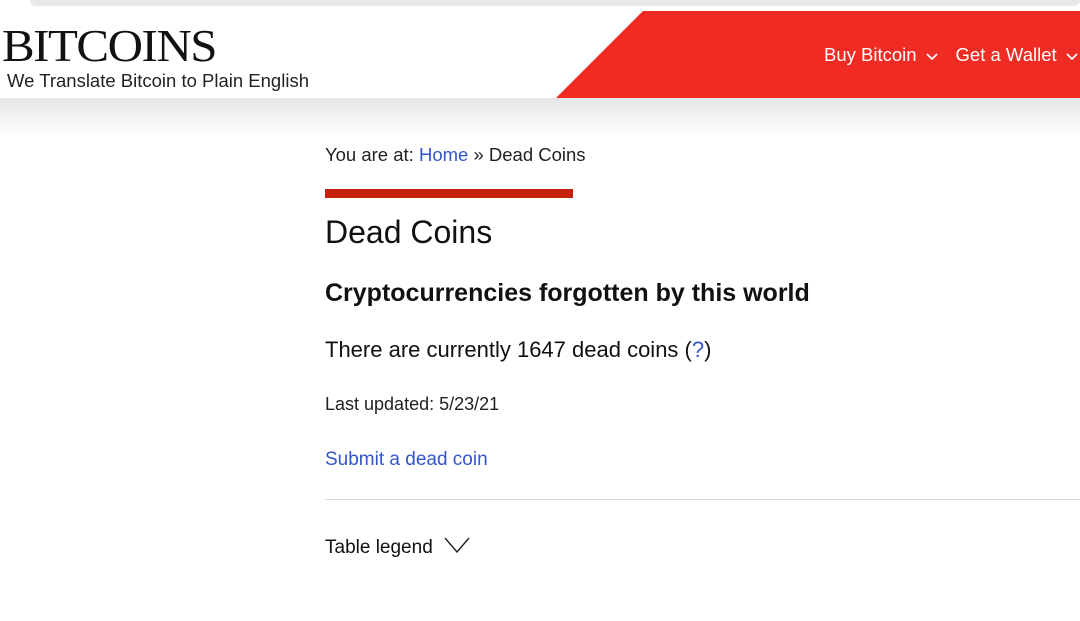 This screenshot has height=621, width=1080. What do you see at coordinates (698, 349) in the screenshot?
I see `count-help-link: ?` at bounding box center [698, 349].